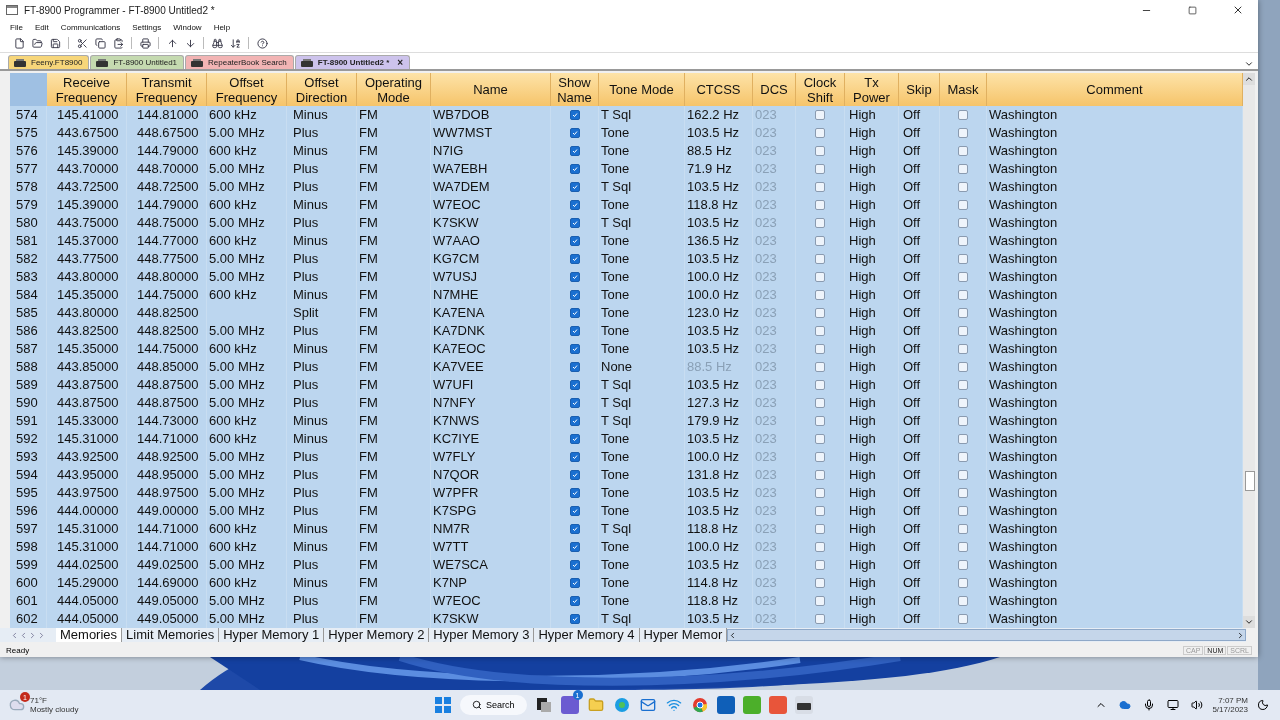 The image size is (1280, 720). I want to click on printer-icon, so click(145, 43).